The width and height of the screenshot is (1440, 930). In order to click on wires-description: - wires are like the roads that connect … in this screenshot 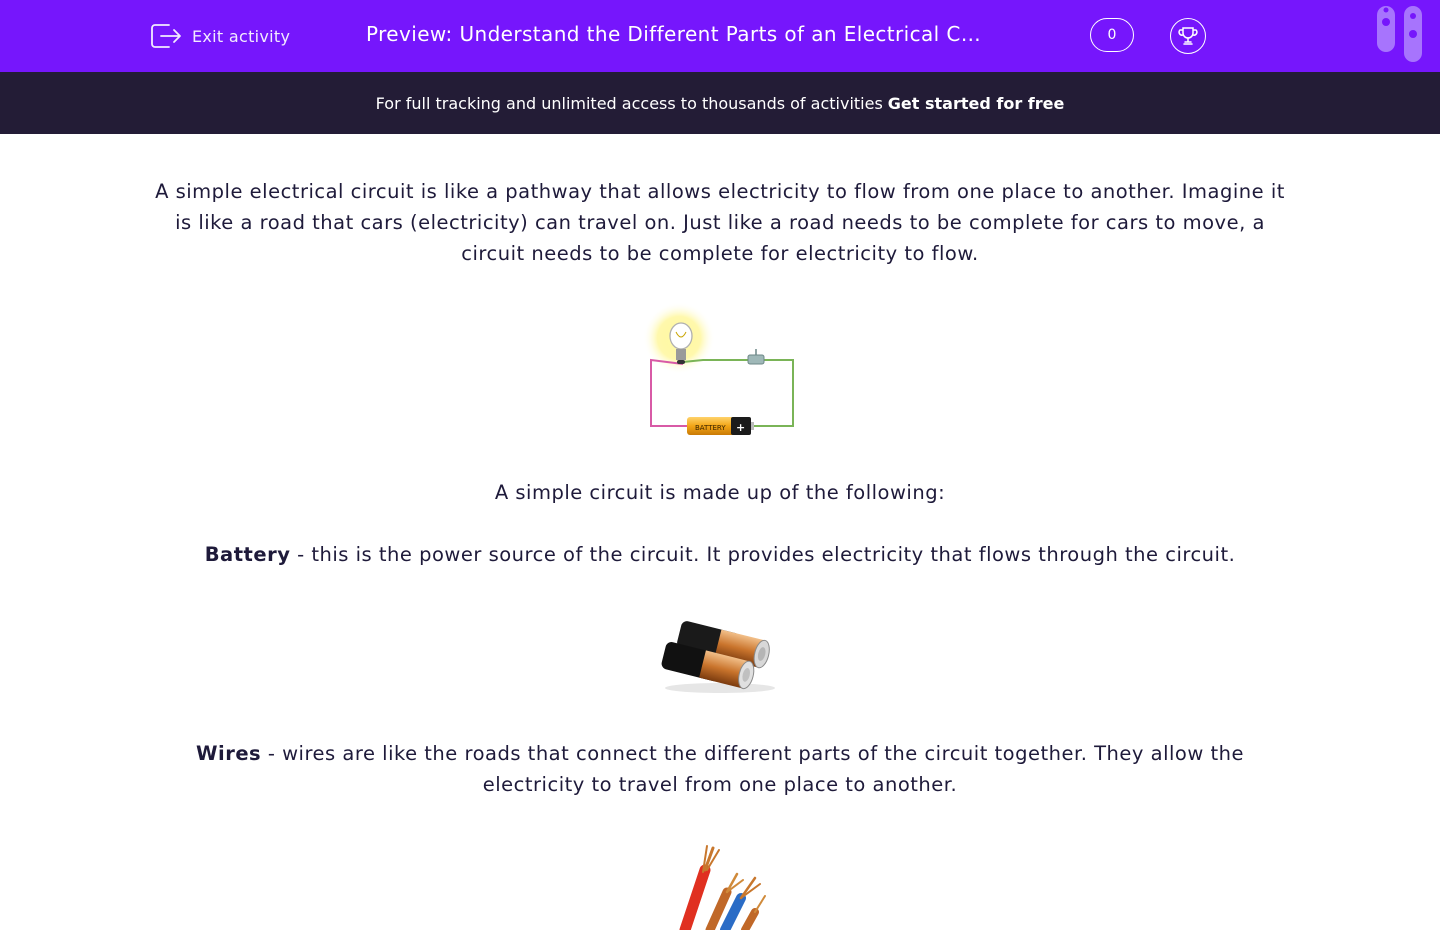, I will do `click(752, 769)`.